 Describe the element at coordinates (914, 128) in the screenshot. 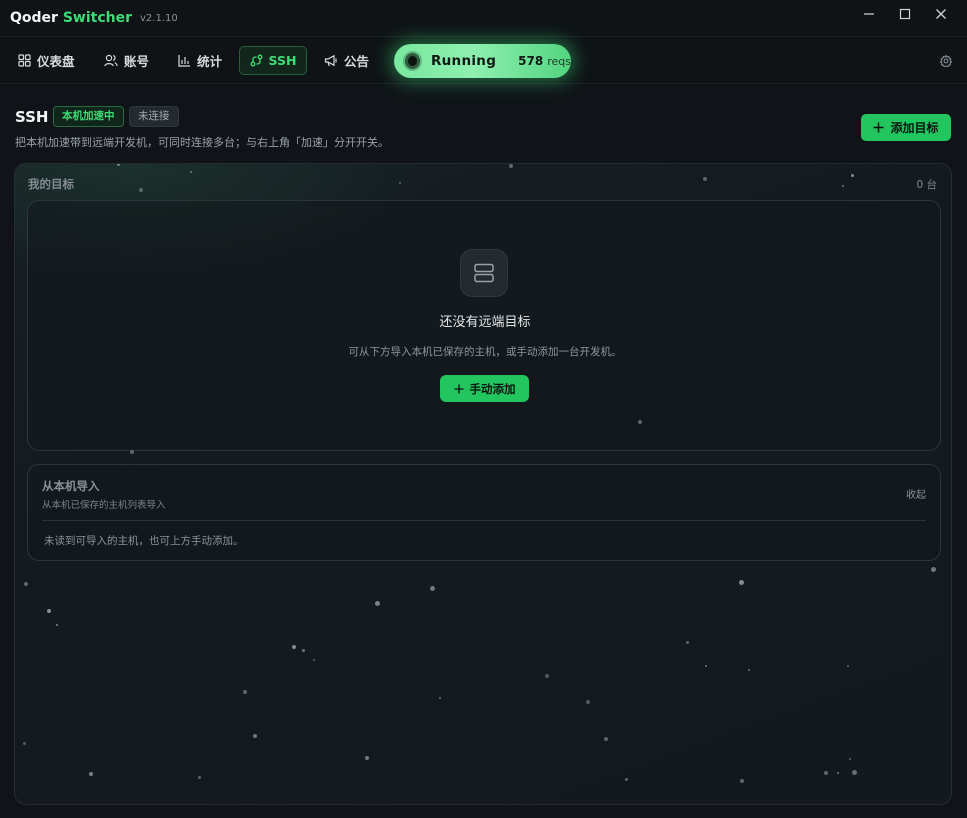

I see `add-target-label: 添加目标` at that location.